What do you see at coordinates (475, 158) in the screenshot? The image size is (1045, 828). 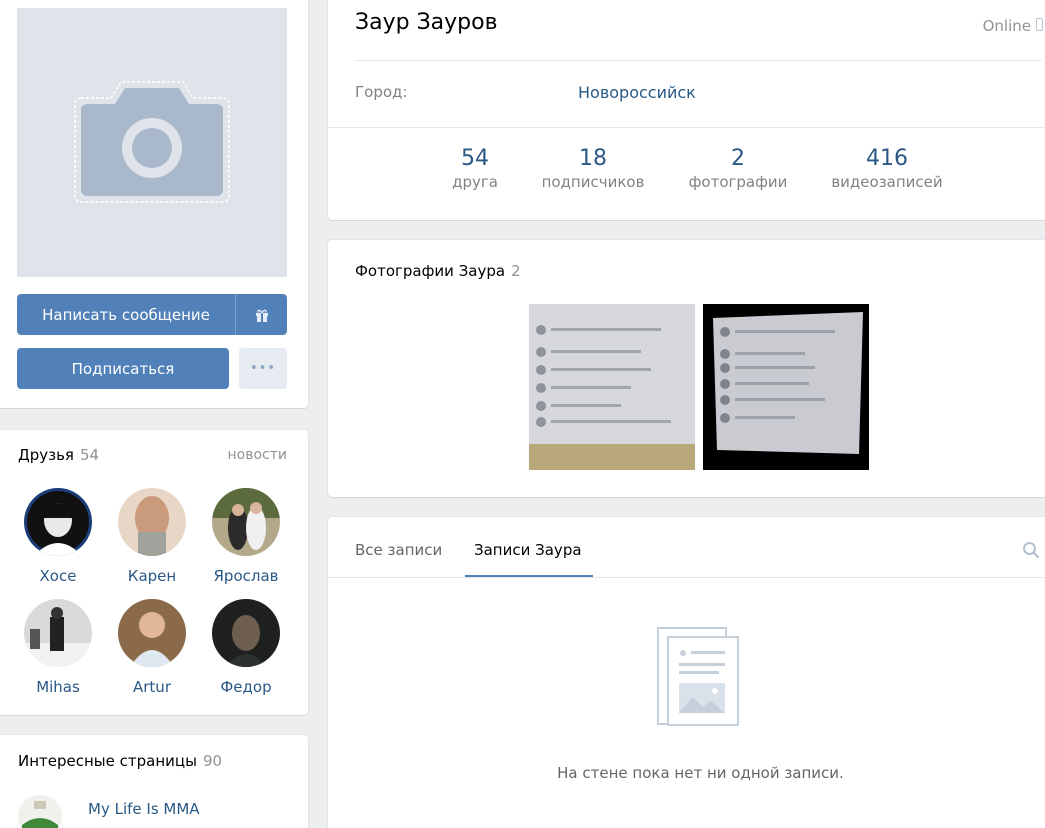 I see `counter-value: 54` at bounding box center [475, 158].